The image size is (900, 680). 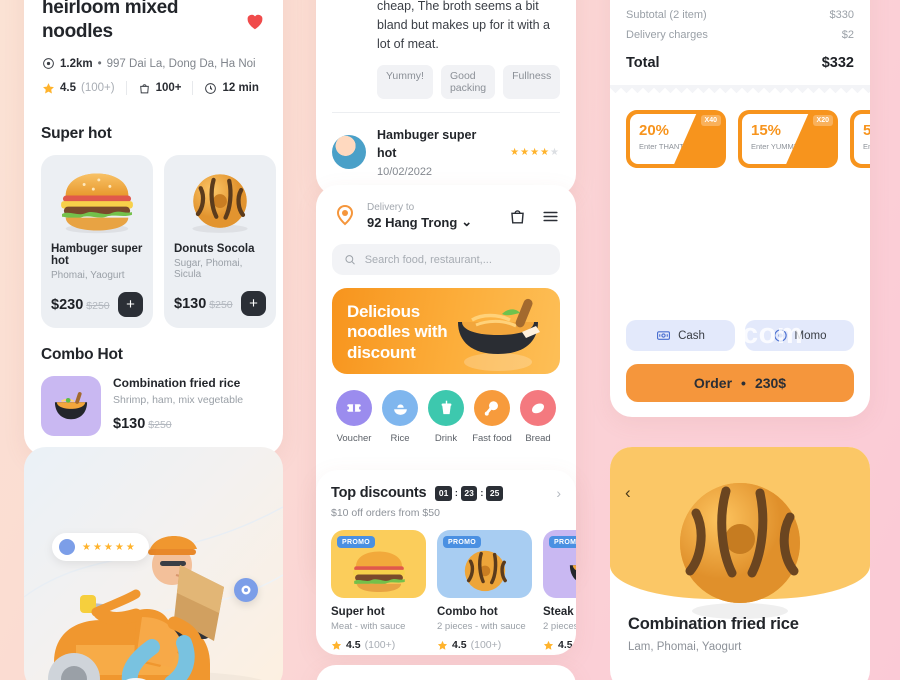 What do you see at coordinates (82, 355) in the screenshot?
I see `combo-hot-title: Combo Hot` at bounding box center [82, 355].